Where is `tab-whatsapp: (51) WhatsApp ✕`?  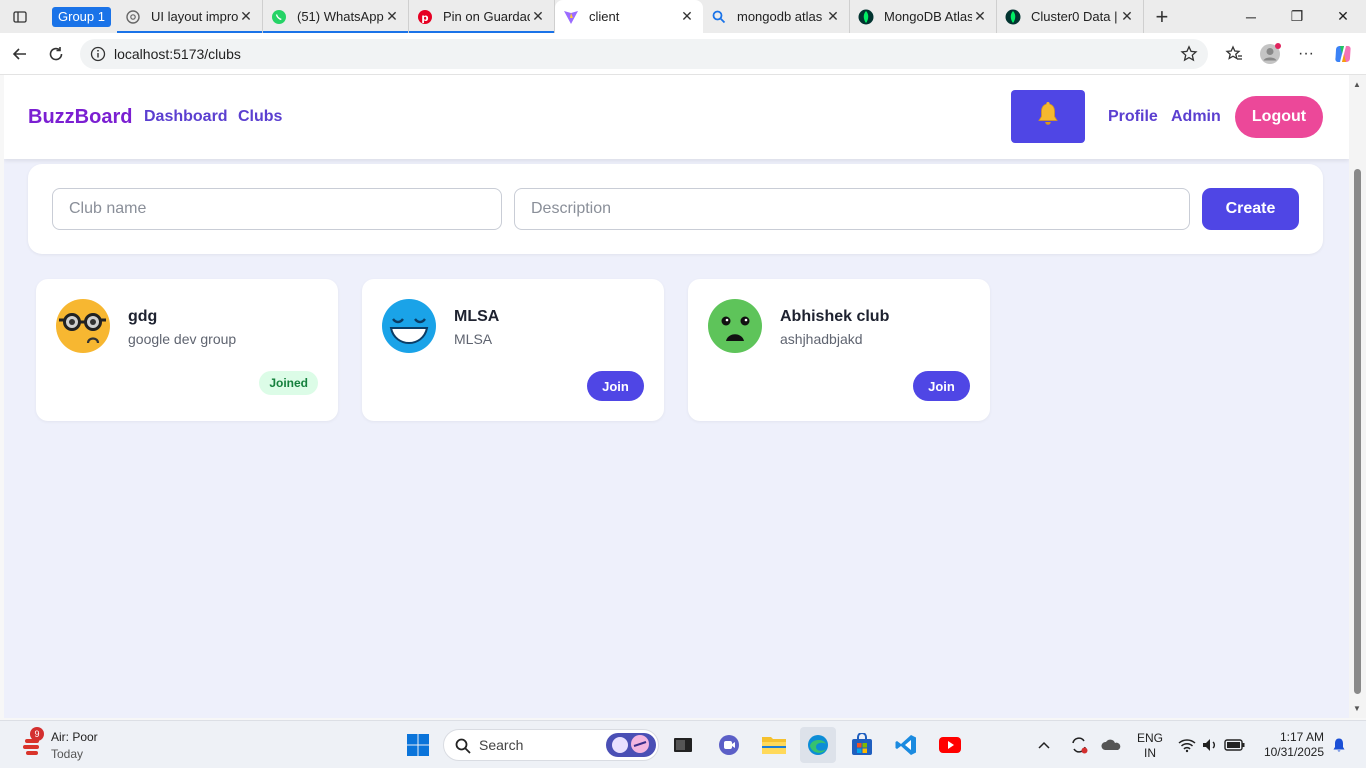
tab-whatsapp: (51) WhatsApp ✕ is located at coordinates (335, 16).